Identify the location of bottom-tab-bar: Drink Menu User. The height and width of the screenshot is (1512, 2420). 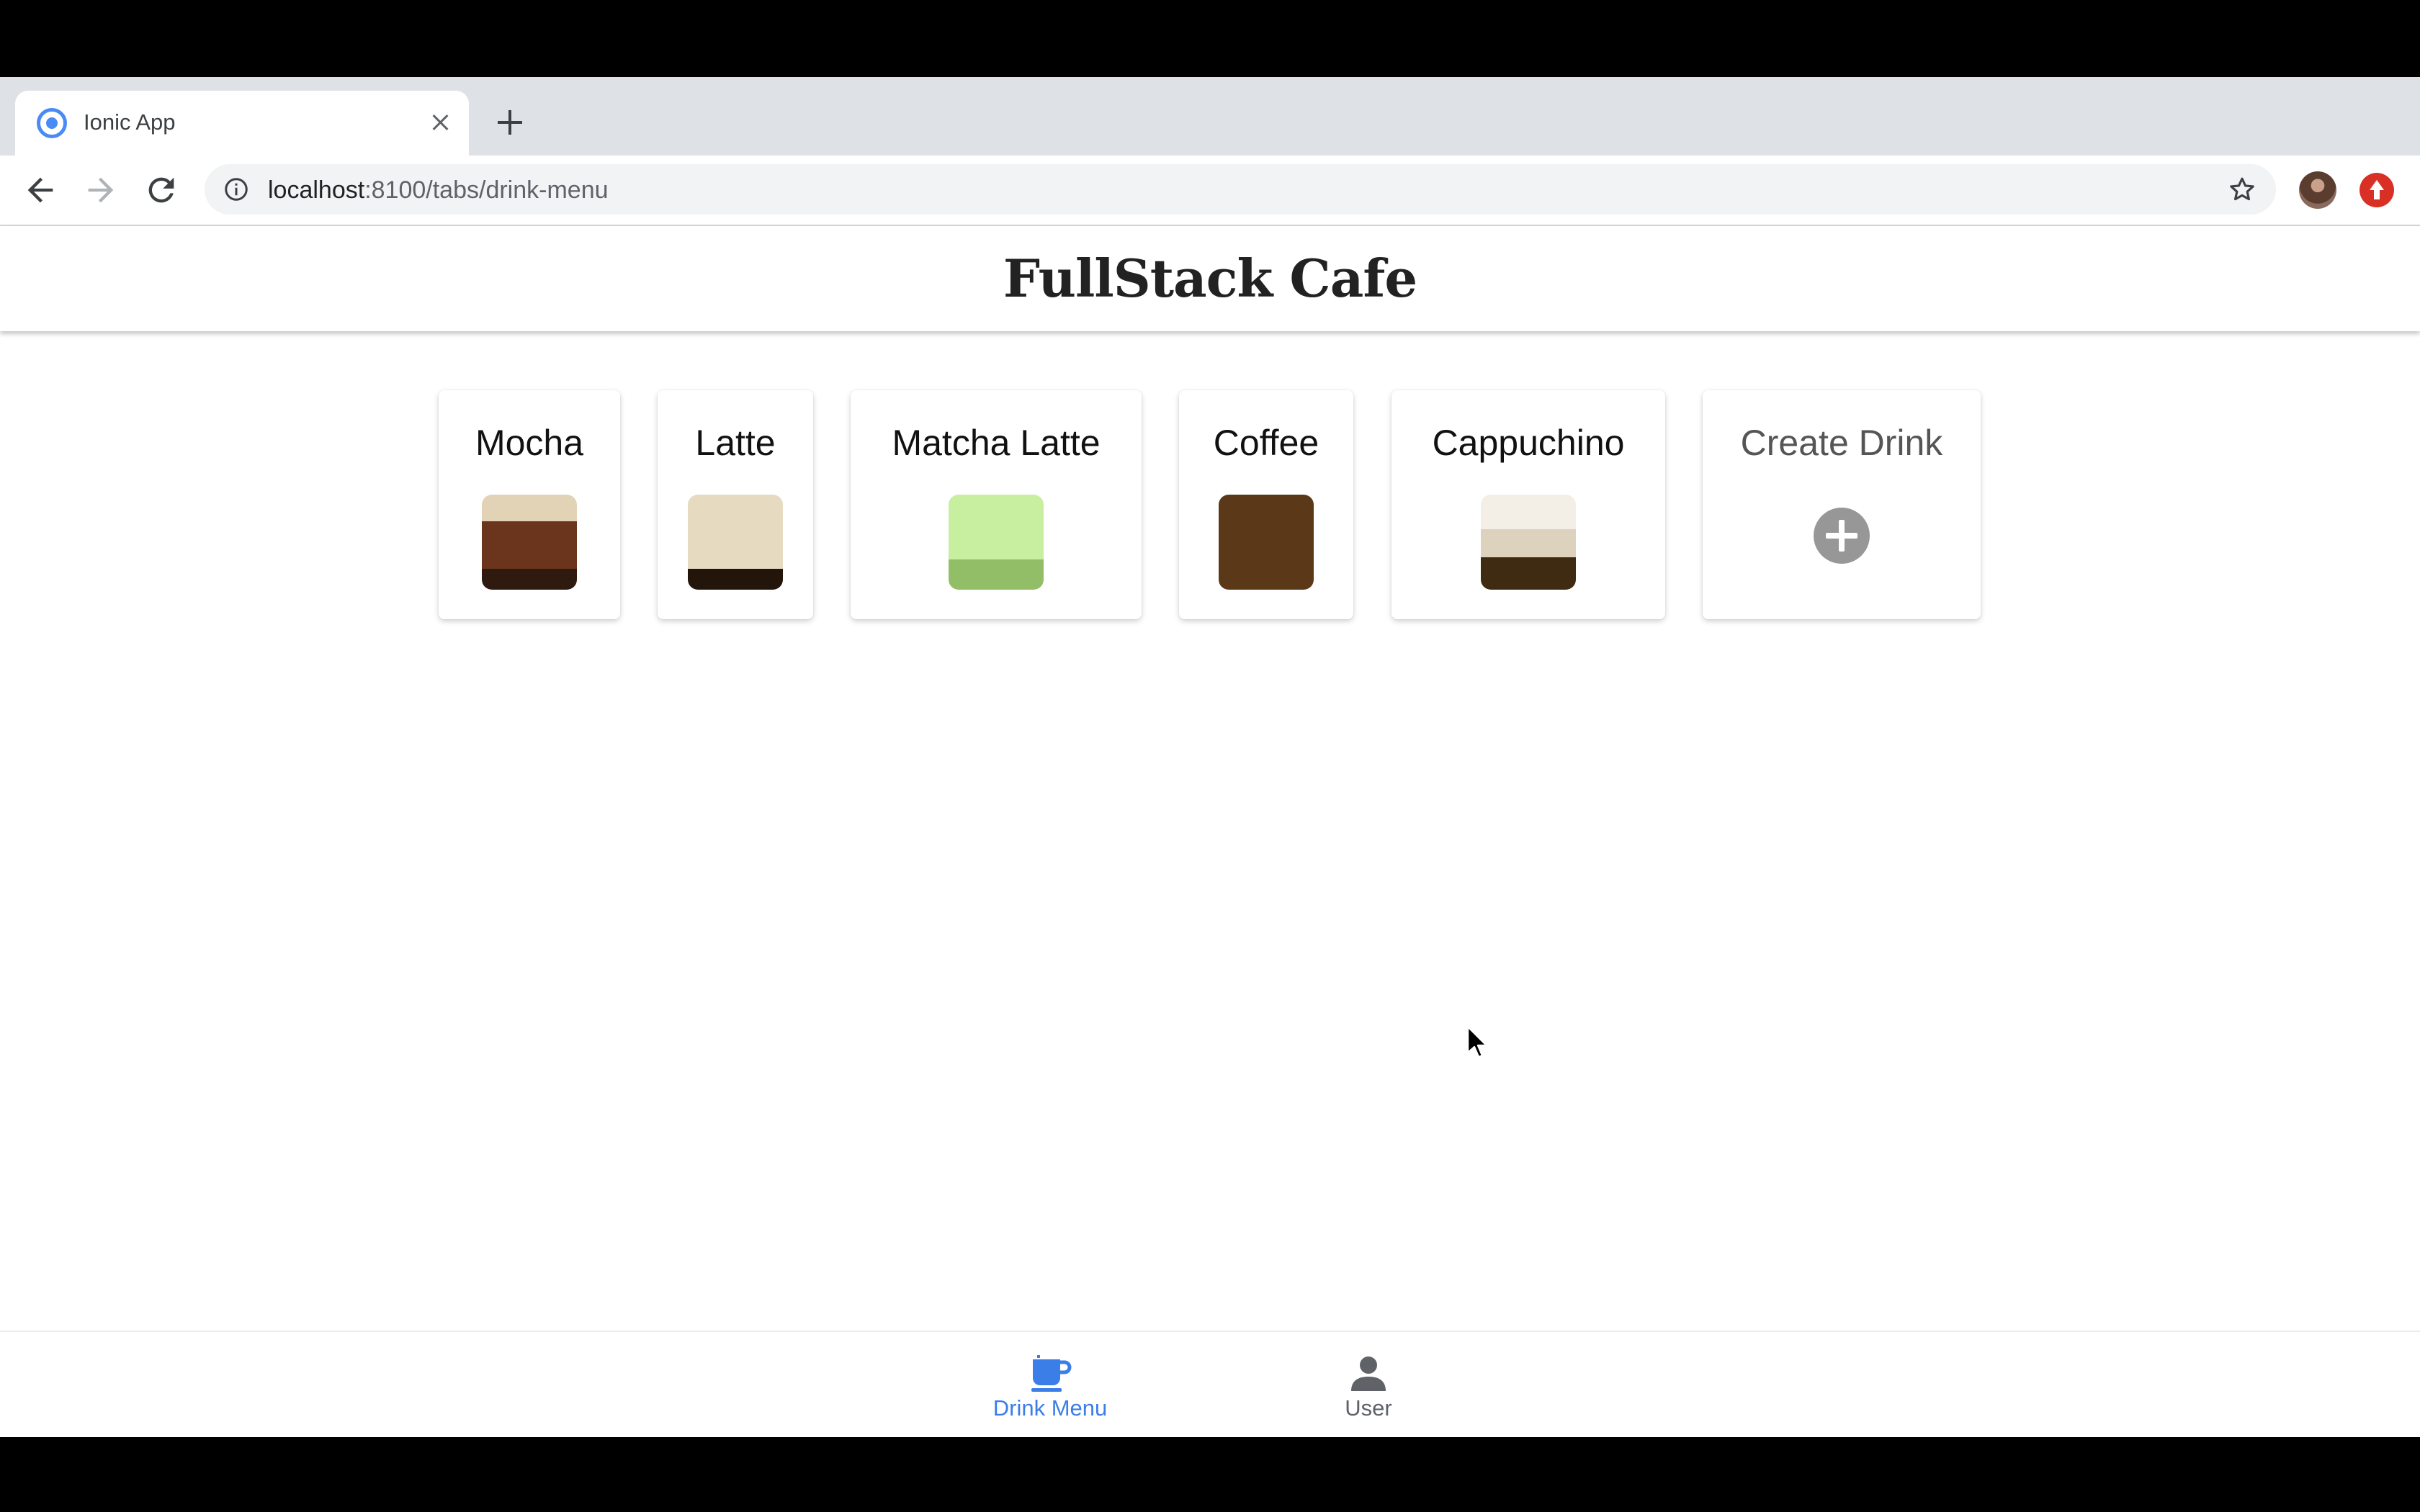
(1210, 1385).